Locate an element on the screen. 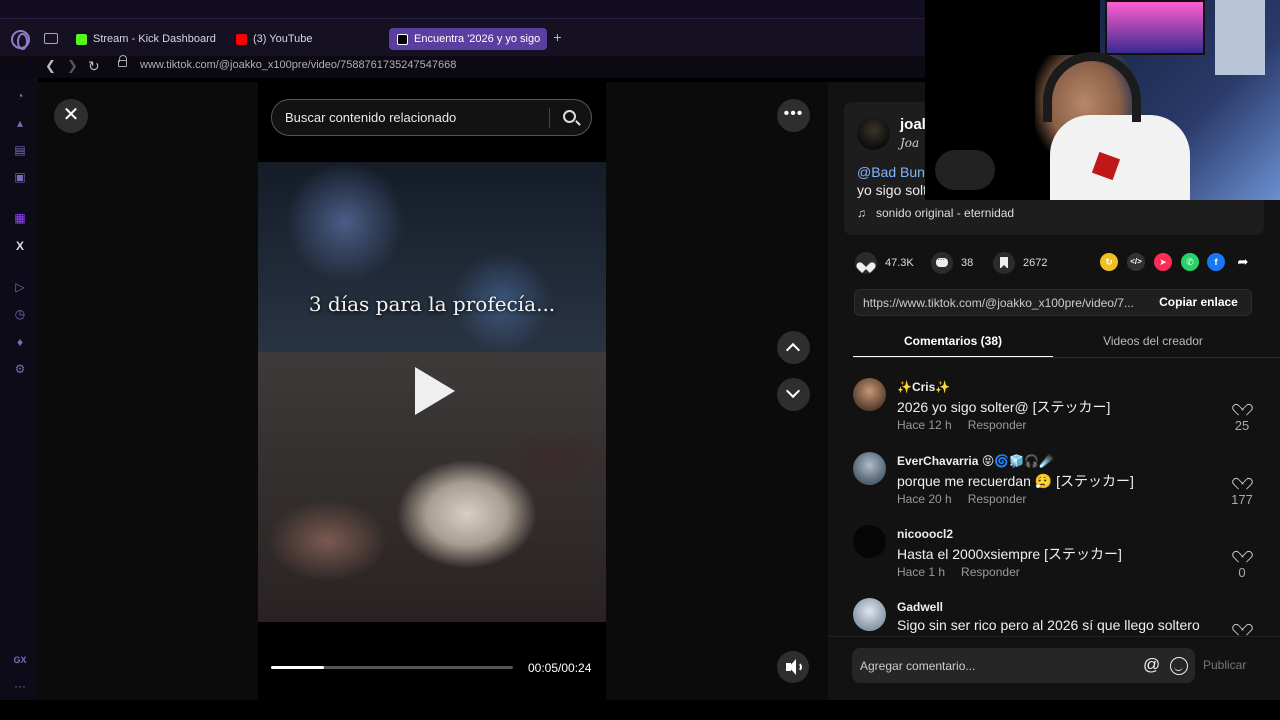 This screenshot has height=720, width=1280. search-icon is located at coordinates (569, 116).